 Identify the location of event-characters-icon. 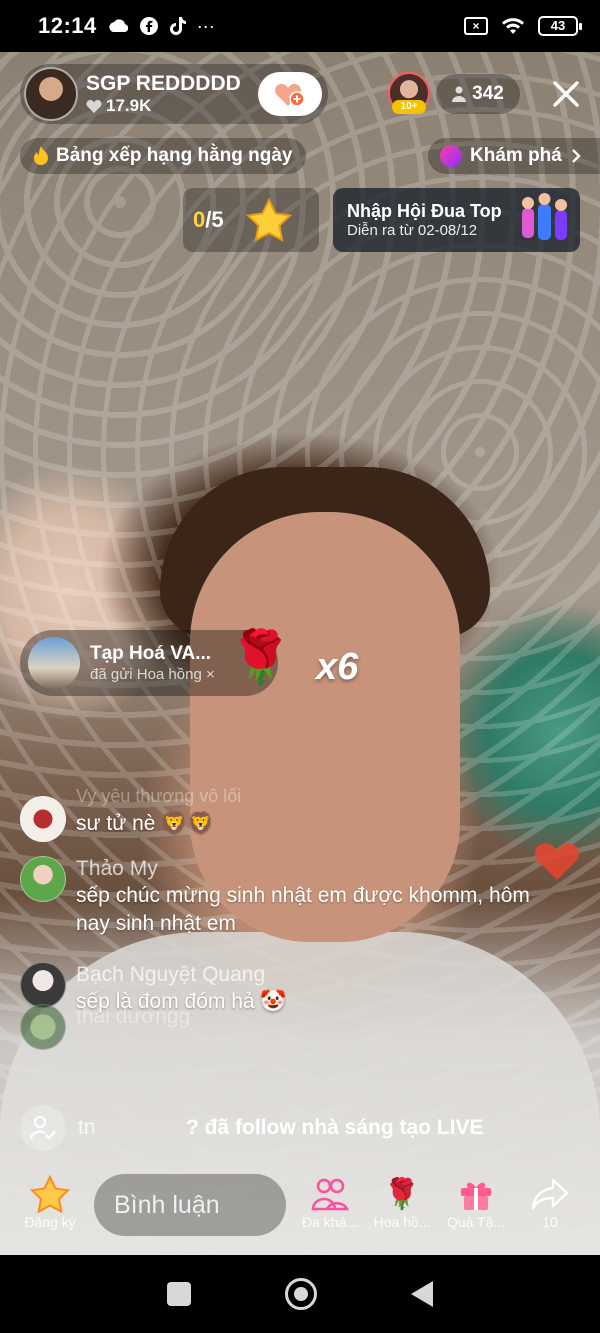
(544, 216).